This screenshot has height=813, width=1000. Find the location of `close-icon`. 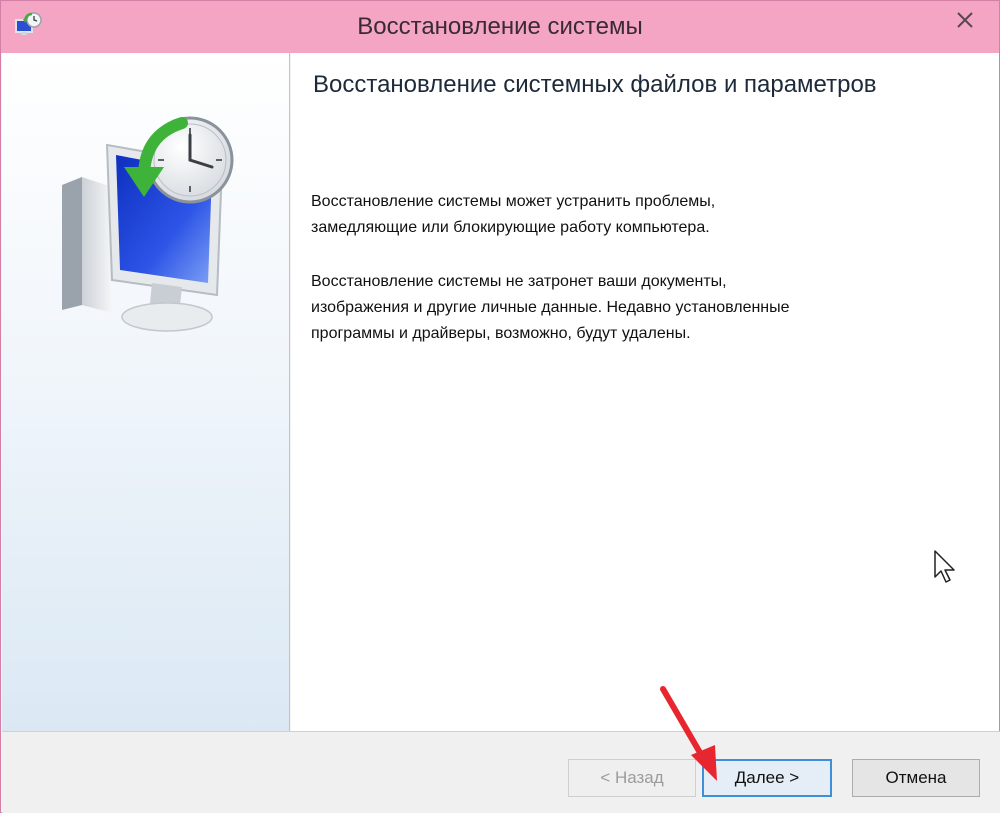

close-icon is located at coordinates (965, 20).